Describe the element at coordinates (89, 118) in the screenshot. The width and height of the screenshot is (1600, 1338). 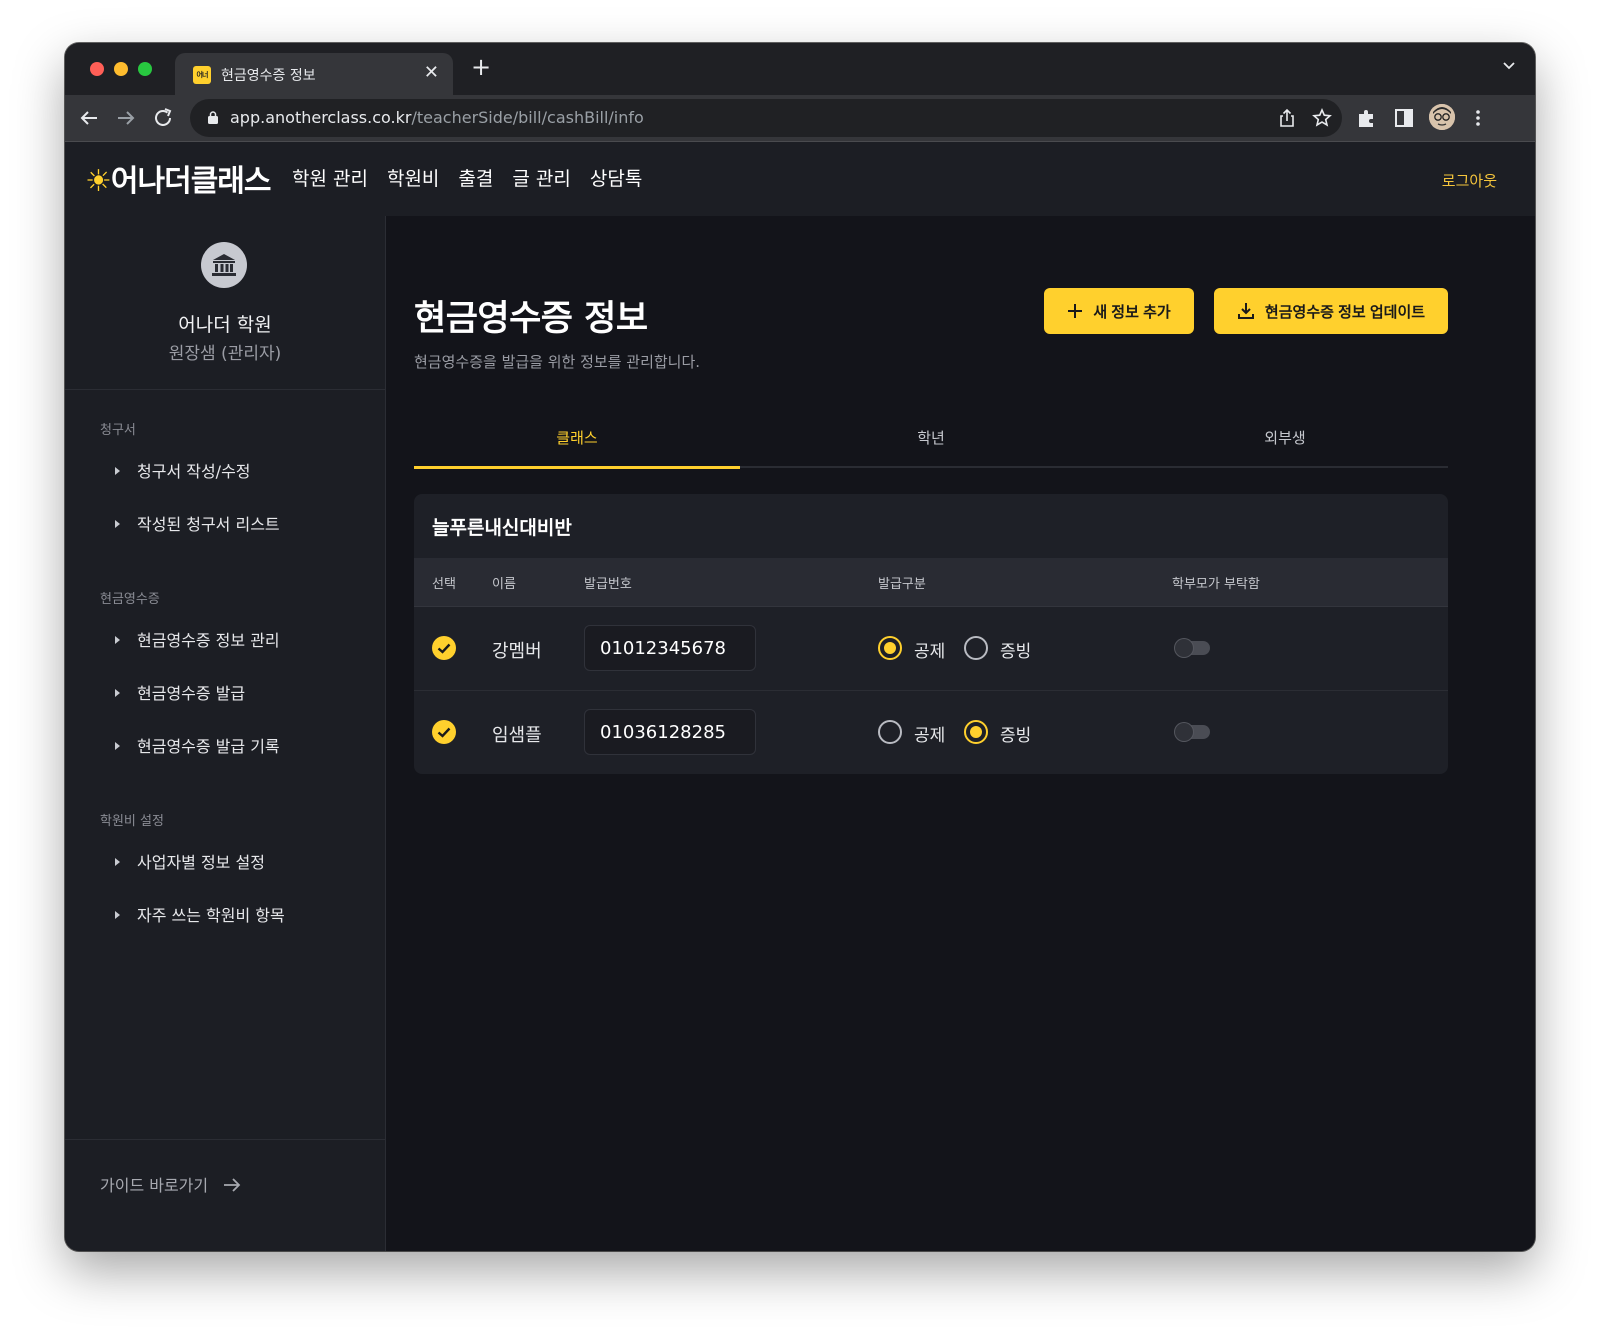
I see `back-arrow-icon` at that location.